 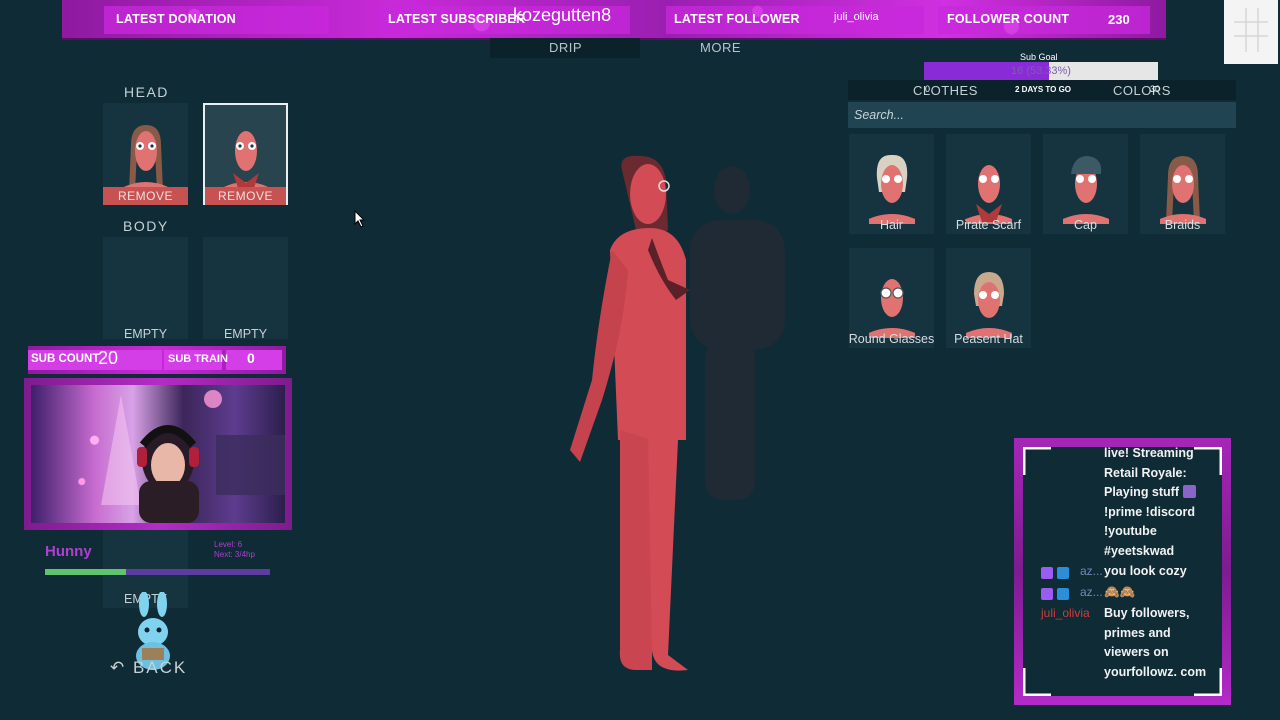 I want to click on pirate-scarf-head-icon, so click(x=246, y=162).